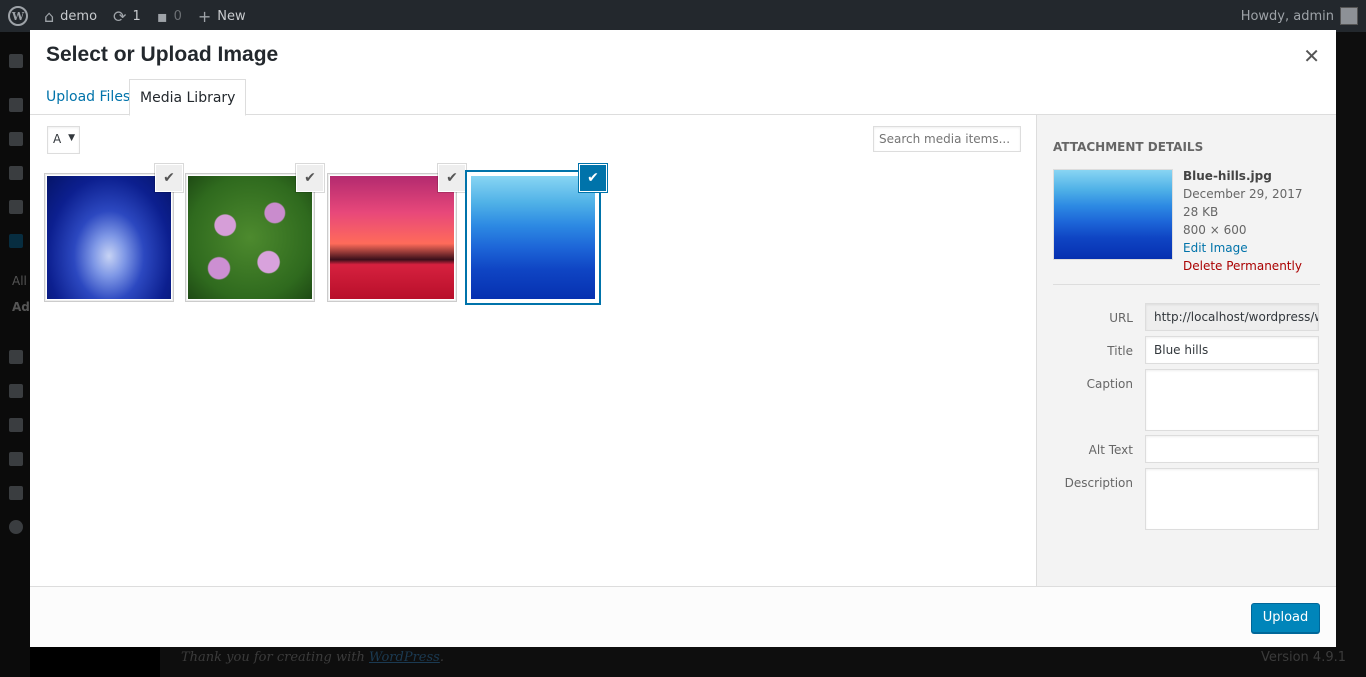  I want to click on new-label: New, so click(231, 16).